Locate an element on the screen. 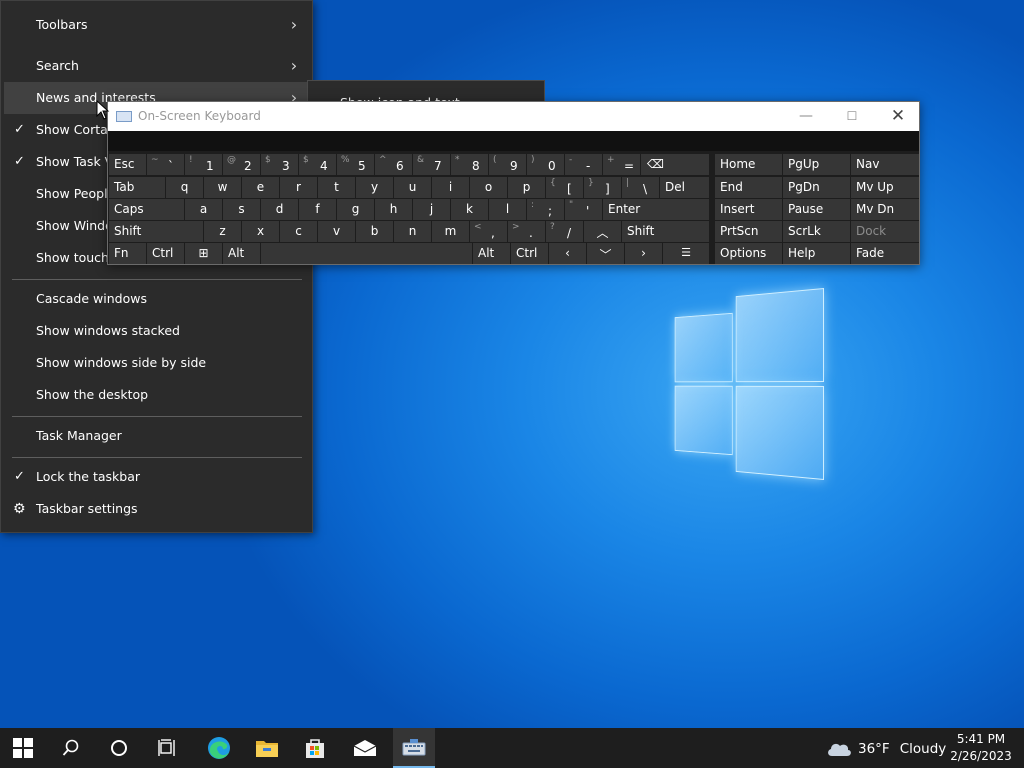  key-insert: Insert is located at coordinates (748, 209).